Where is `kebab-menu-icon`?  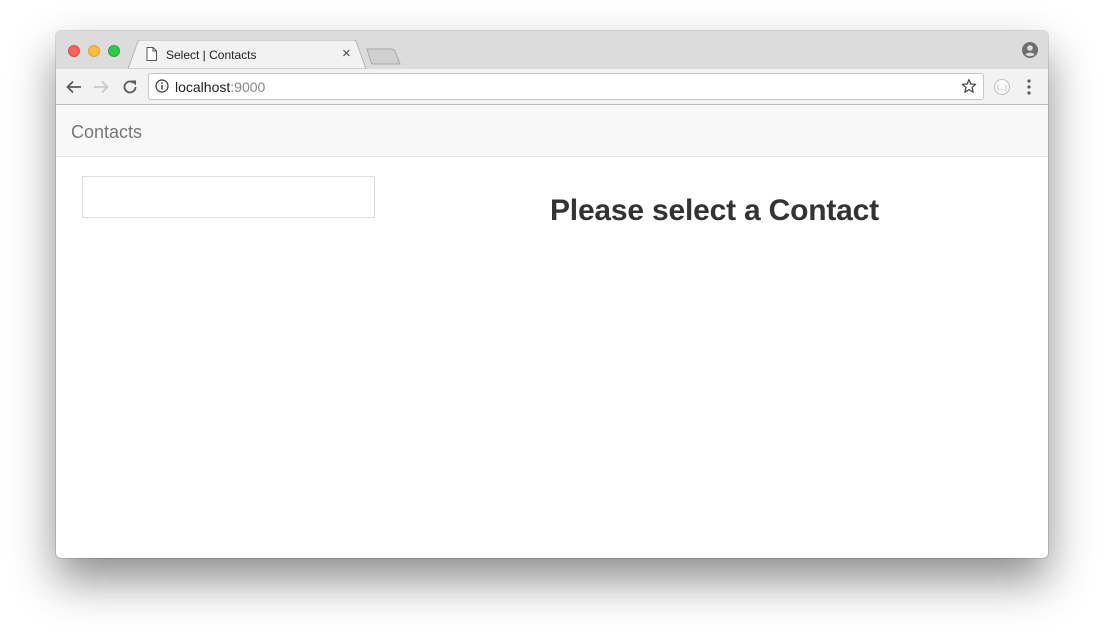 kebab-menu-icon is located at coordinates (1029, 89).